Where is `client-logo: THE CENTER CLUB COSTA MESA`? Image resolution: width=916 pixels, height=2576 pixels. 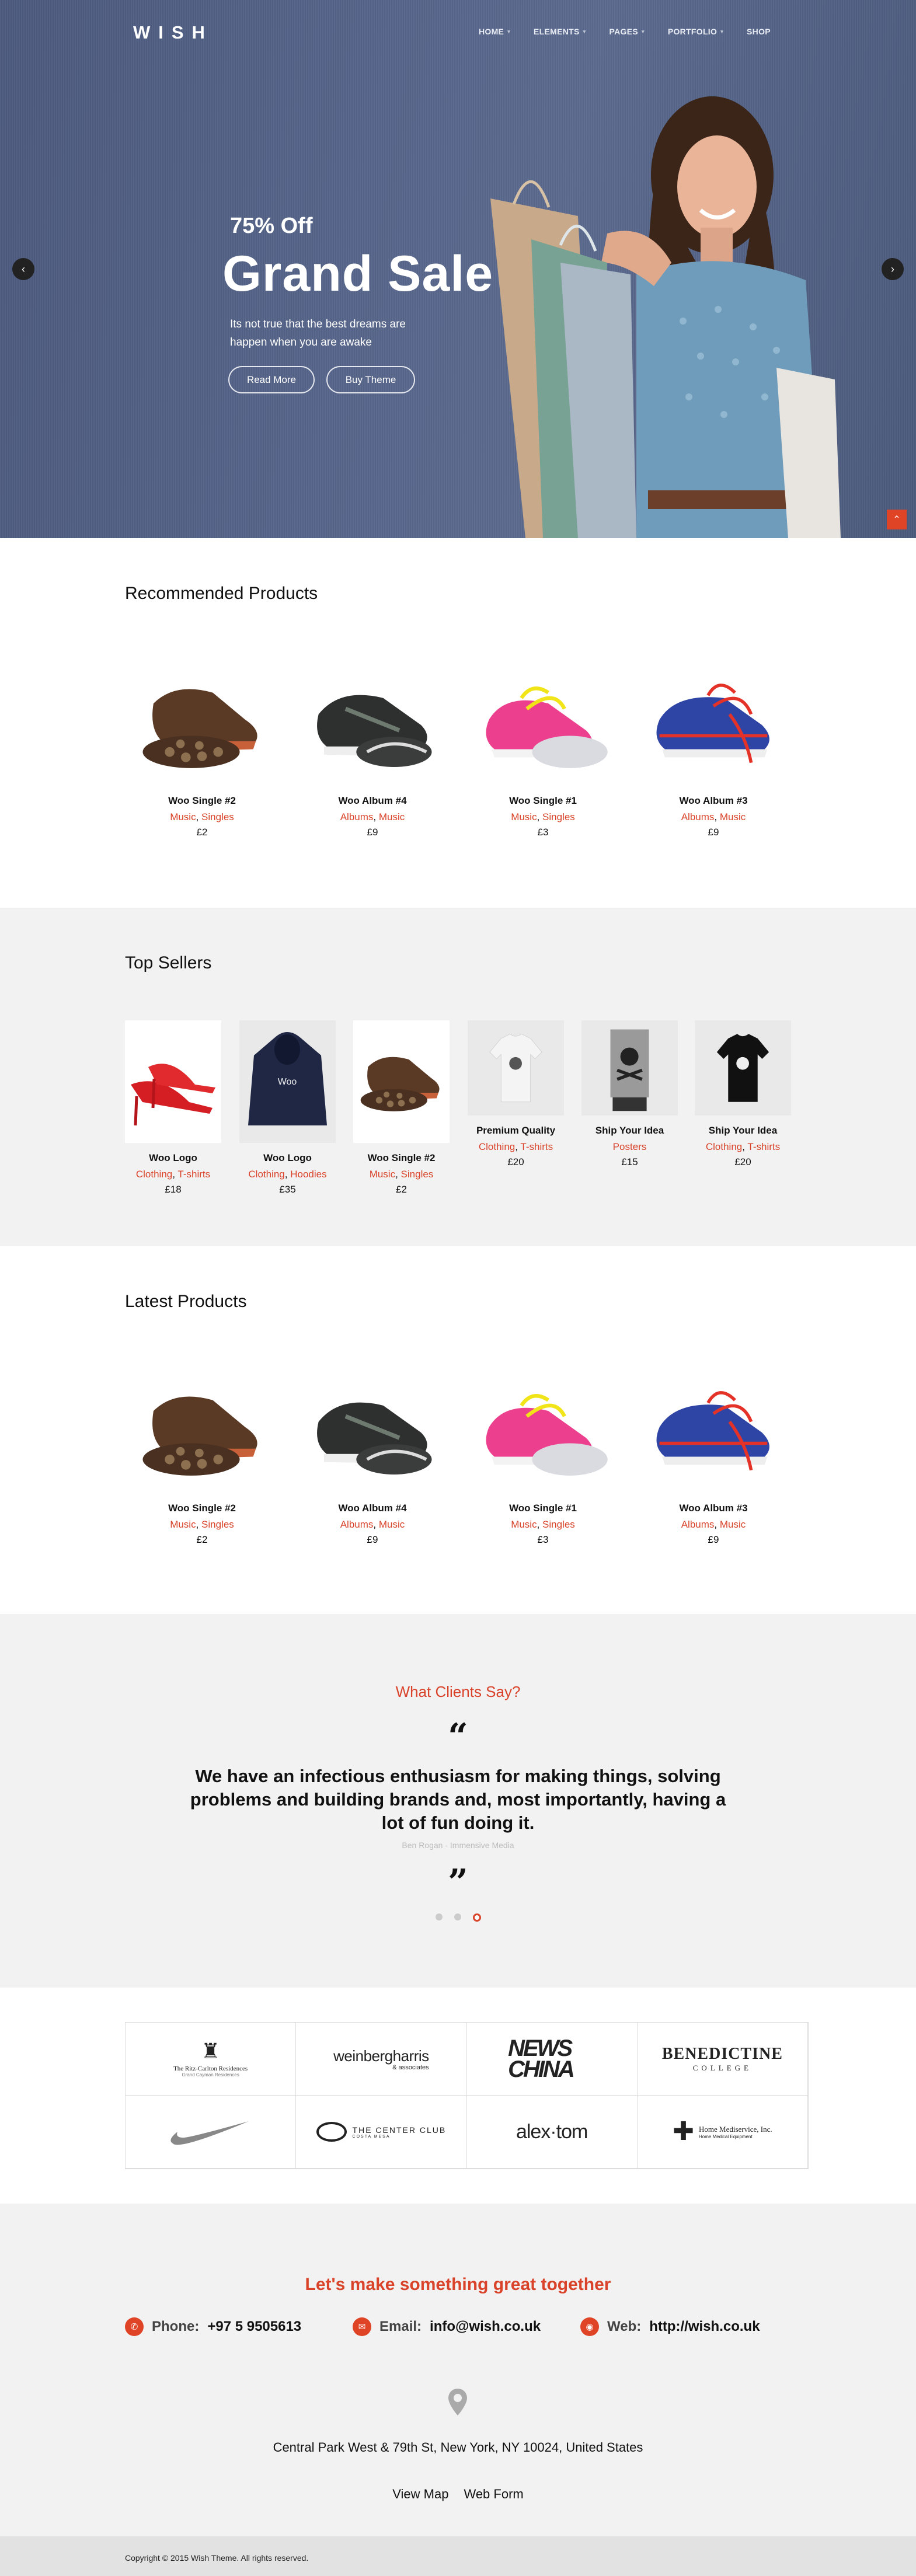
client-logo: THE CENTER CLUB COSTA MESA is located at coordinates (381, 2132).